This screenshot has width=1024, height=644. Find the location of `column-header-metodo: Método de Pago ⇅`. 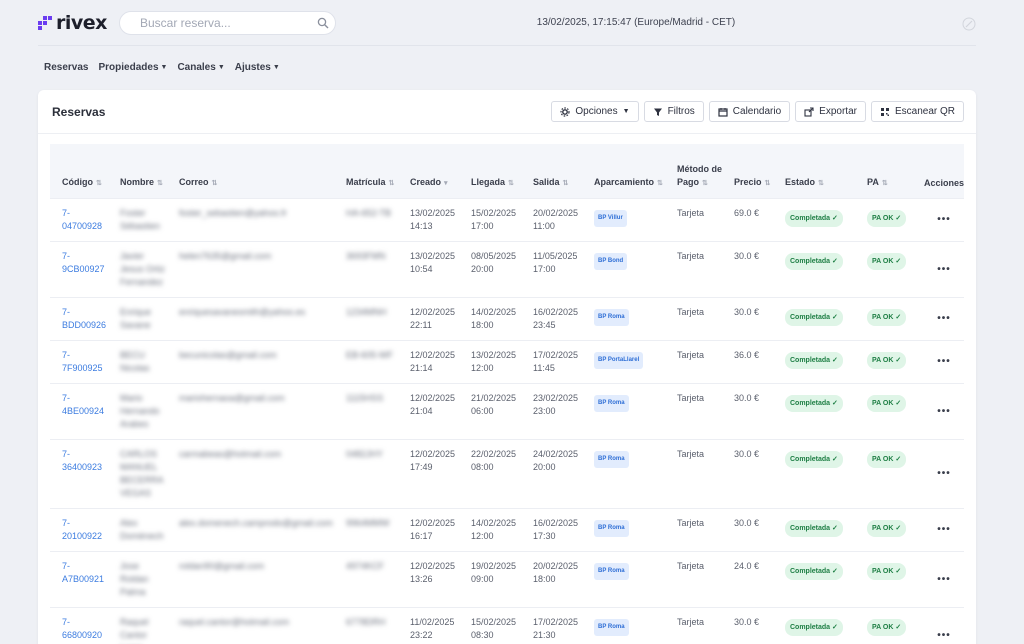

column-header-metodo: Método de Pago ⇅ is located at coordinates (693, 171).